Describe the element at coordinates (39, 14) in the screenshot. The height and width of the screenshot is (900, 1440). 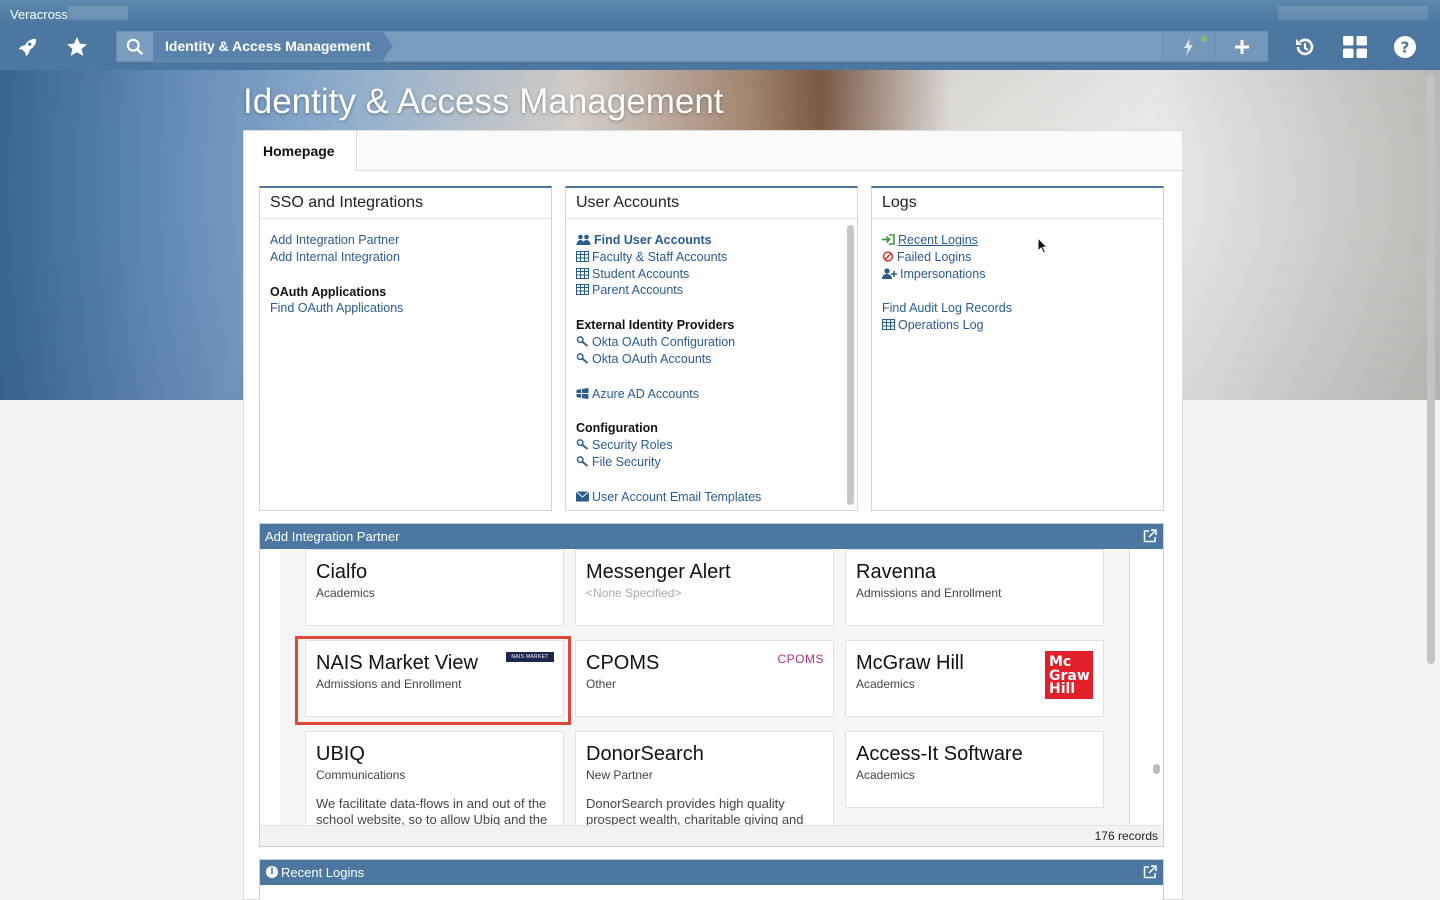
I see `app-title: Veracross` at that location.